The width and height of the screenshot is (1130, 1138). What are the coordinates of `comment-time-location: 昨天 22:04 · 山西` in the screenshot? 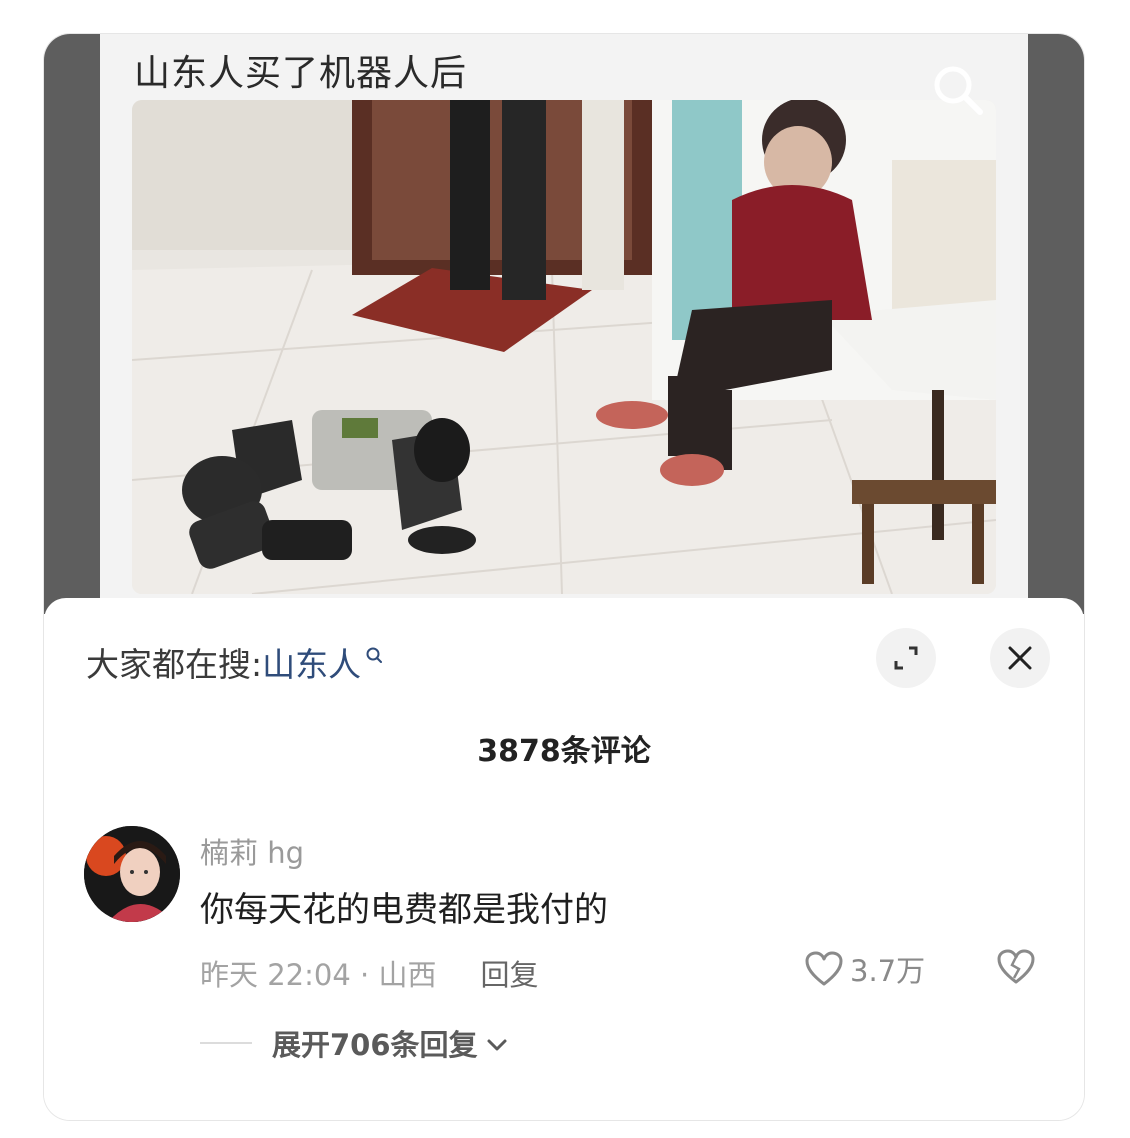 It's located at (318, 975).